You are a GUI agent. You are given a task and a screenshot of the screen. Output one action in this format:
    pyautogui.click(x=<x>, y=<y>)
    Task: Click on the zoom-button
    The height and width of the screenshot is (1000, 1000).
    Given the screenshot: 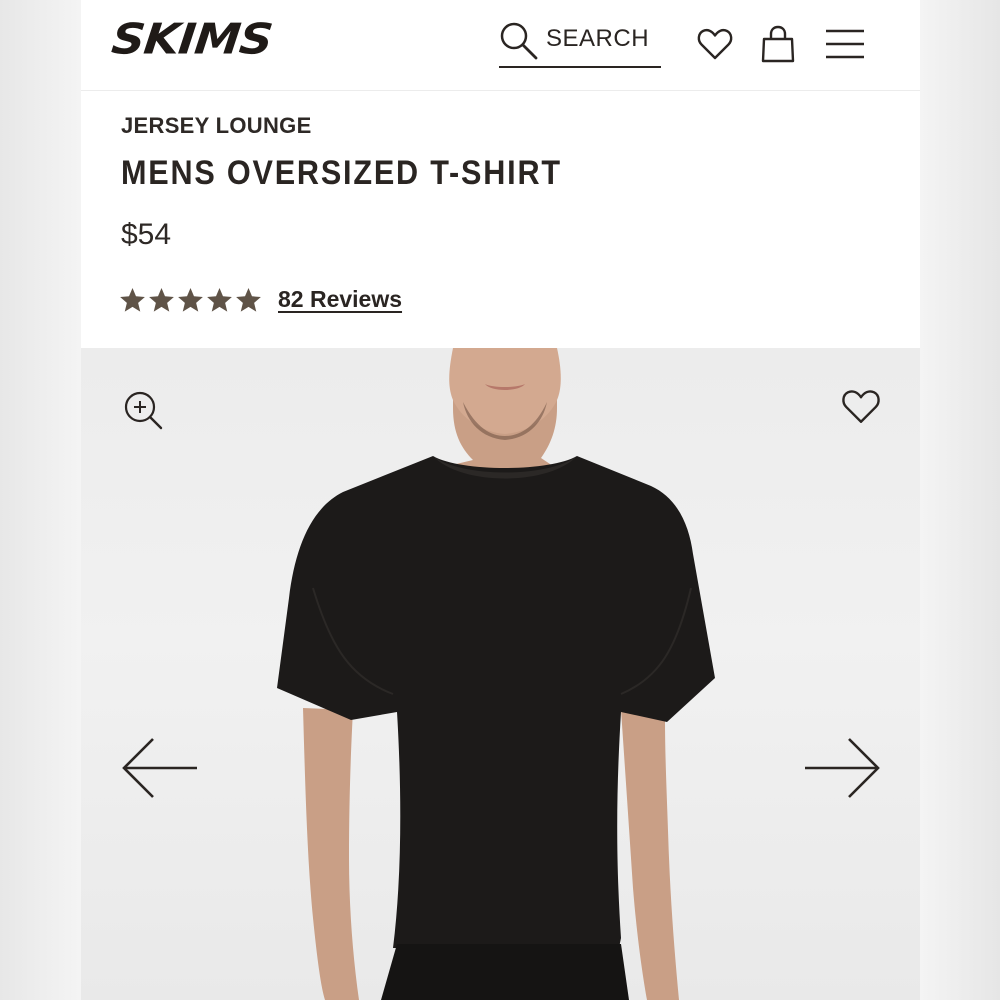 What is the action you would take?
    pyautogui.click(x=143, y=412)
    